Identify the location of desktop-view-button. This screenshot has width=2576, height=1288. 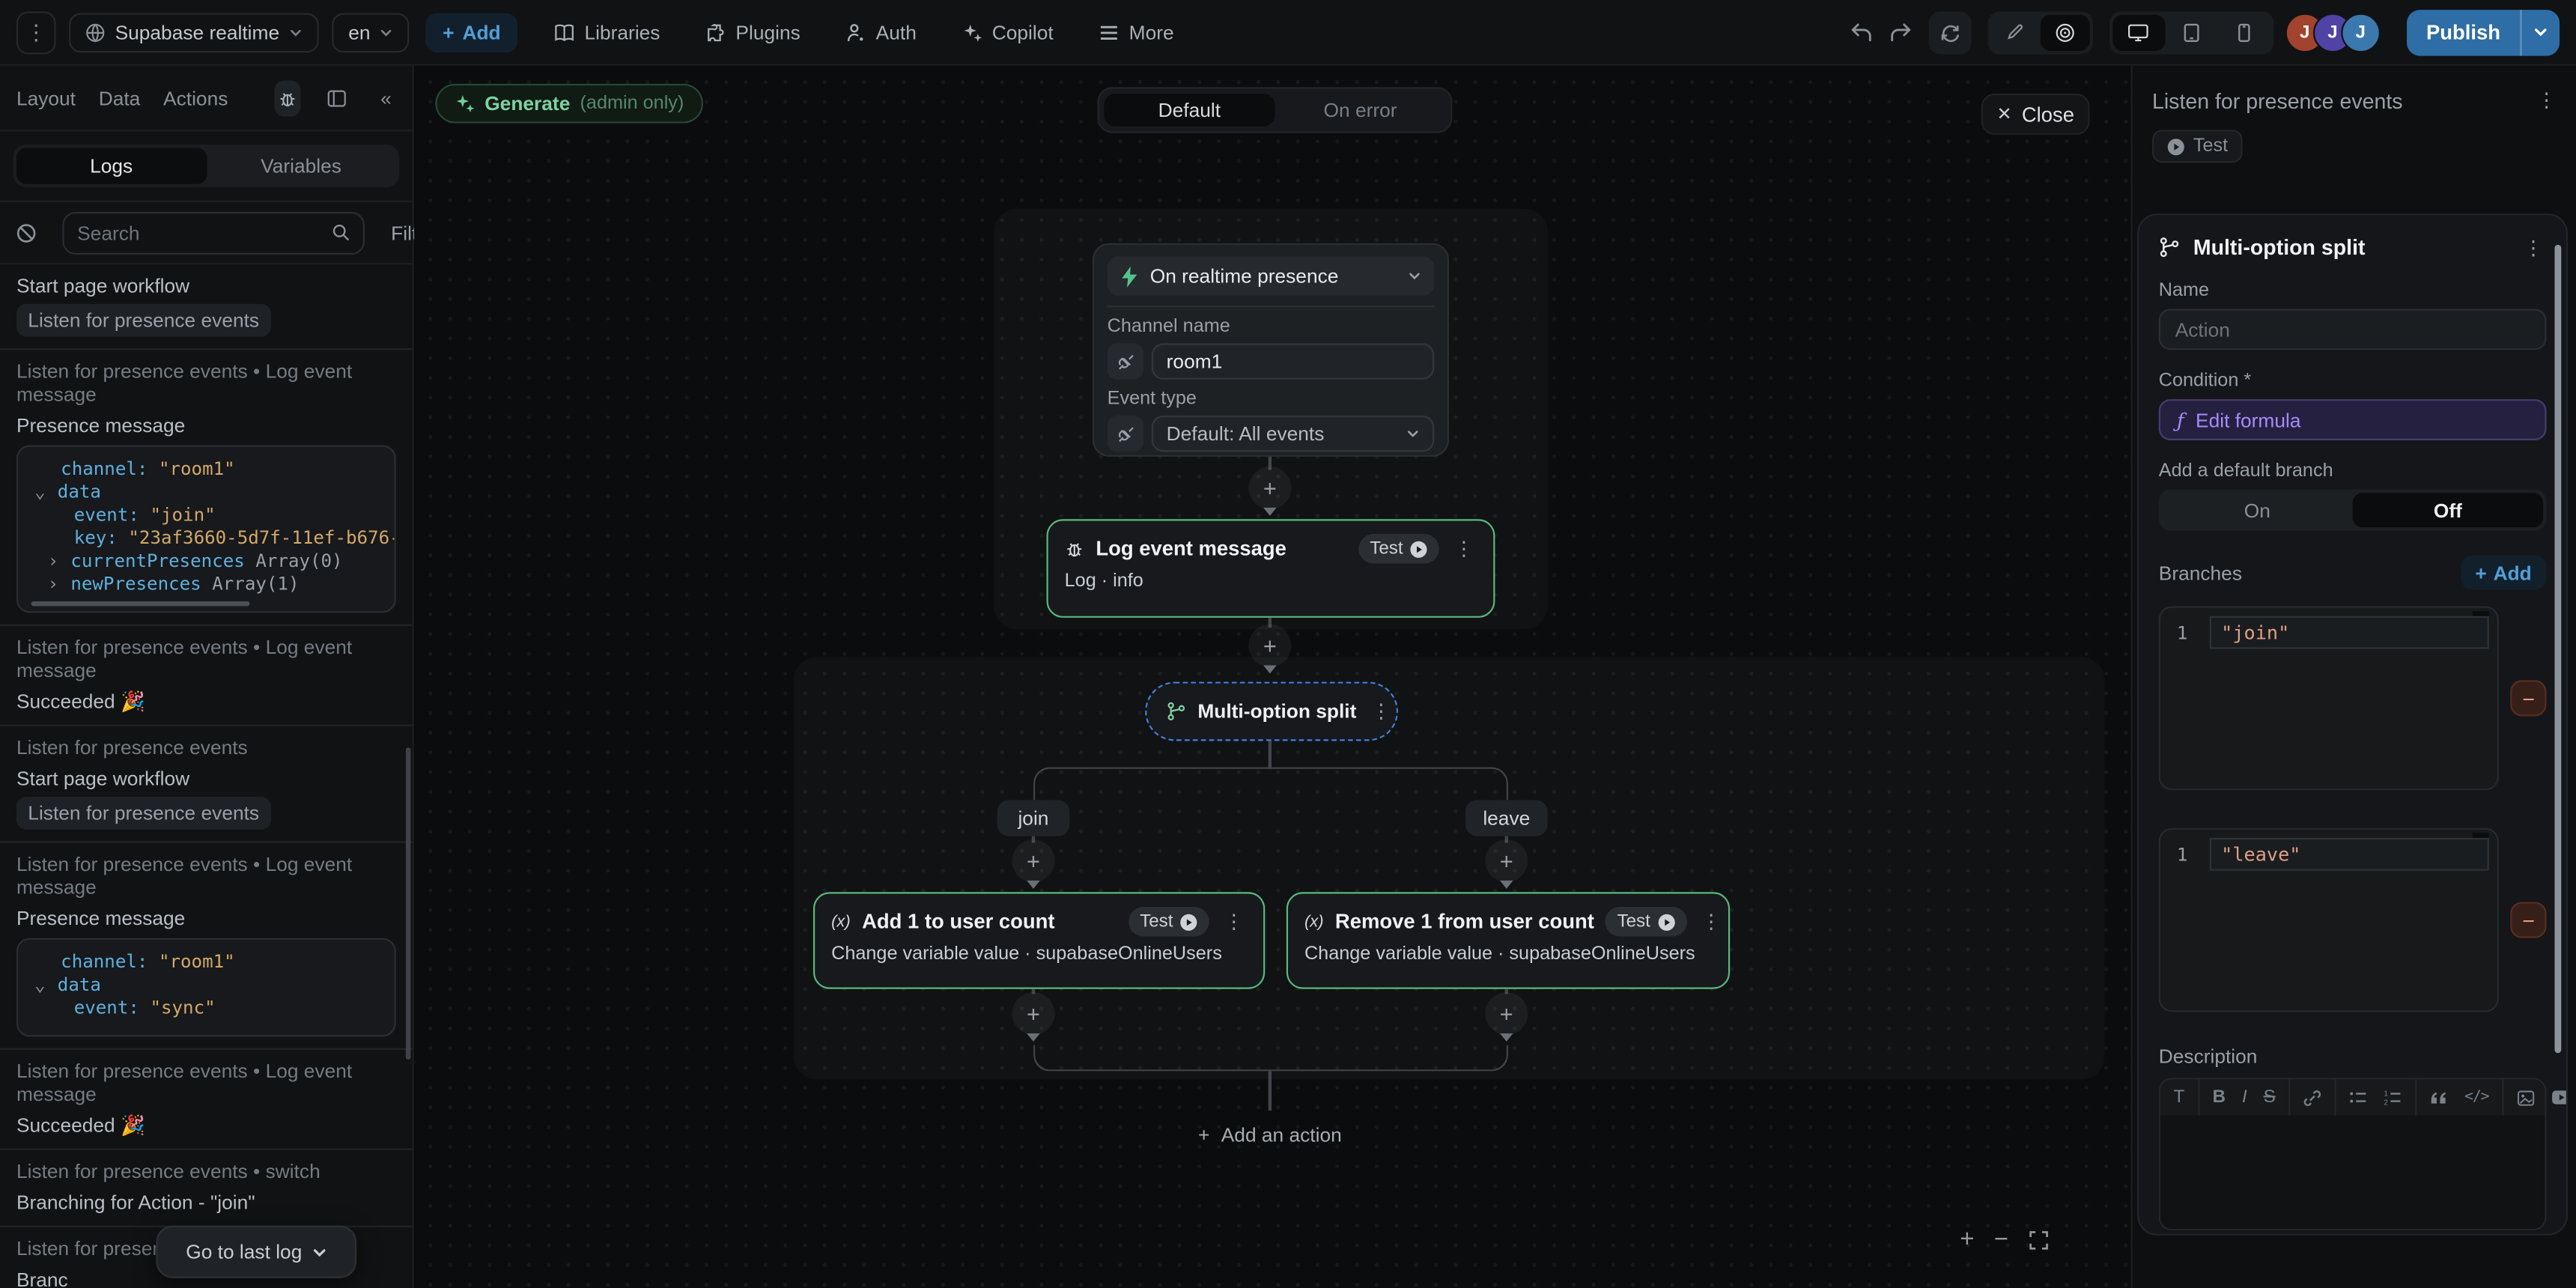
(2139, 31).